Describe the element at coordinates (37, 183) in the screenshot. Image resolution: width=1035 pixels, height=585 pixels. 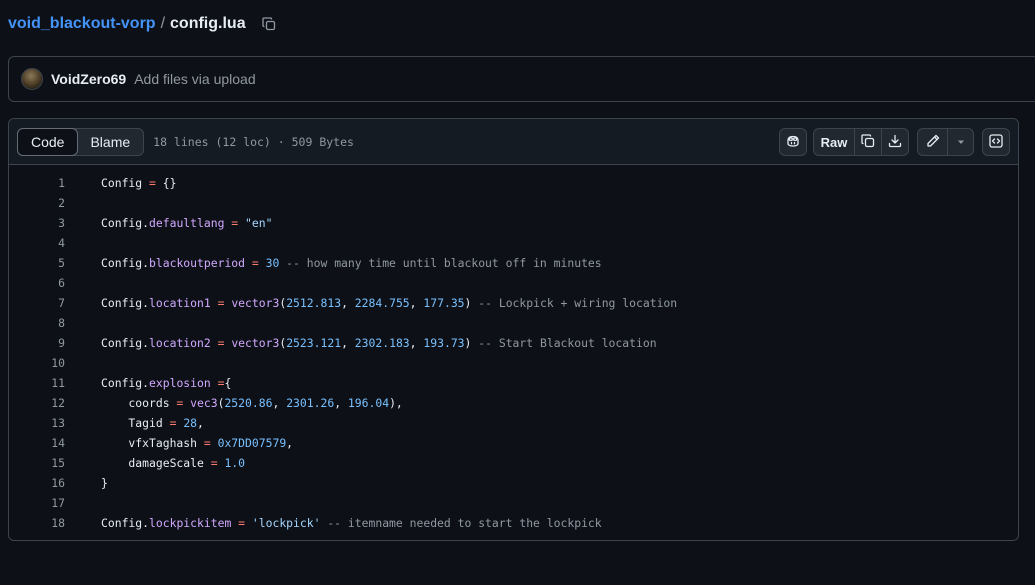
I see `line-number: 1` at that location.